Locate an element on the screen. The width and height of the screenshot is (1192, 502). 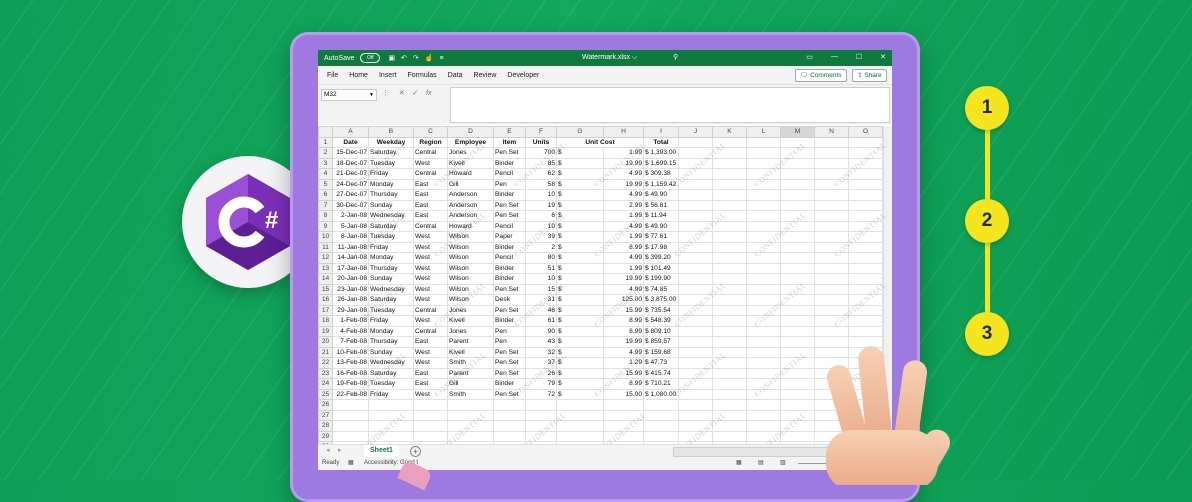
row-header: 12 is located at coordinates (325, 258).